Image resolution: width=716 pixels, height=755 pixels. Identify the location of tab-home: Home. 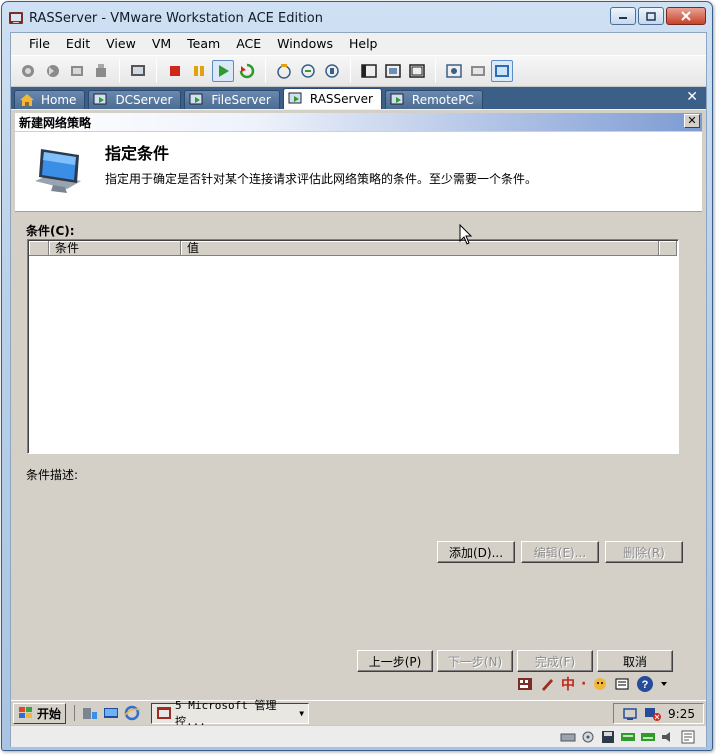
(50, 99).